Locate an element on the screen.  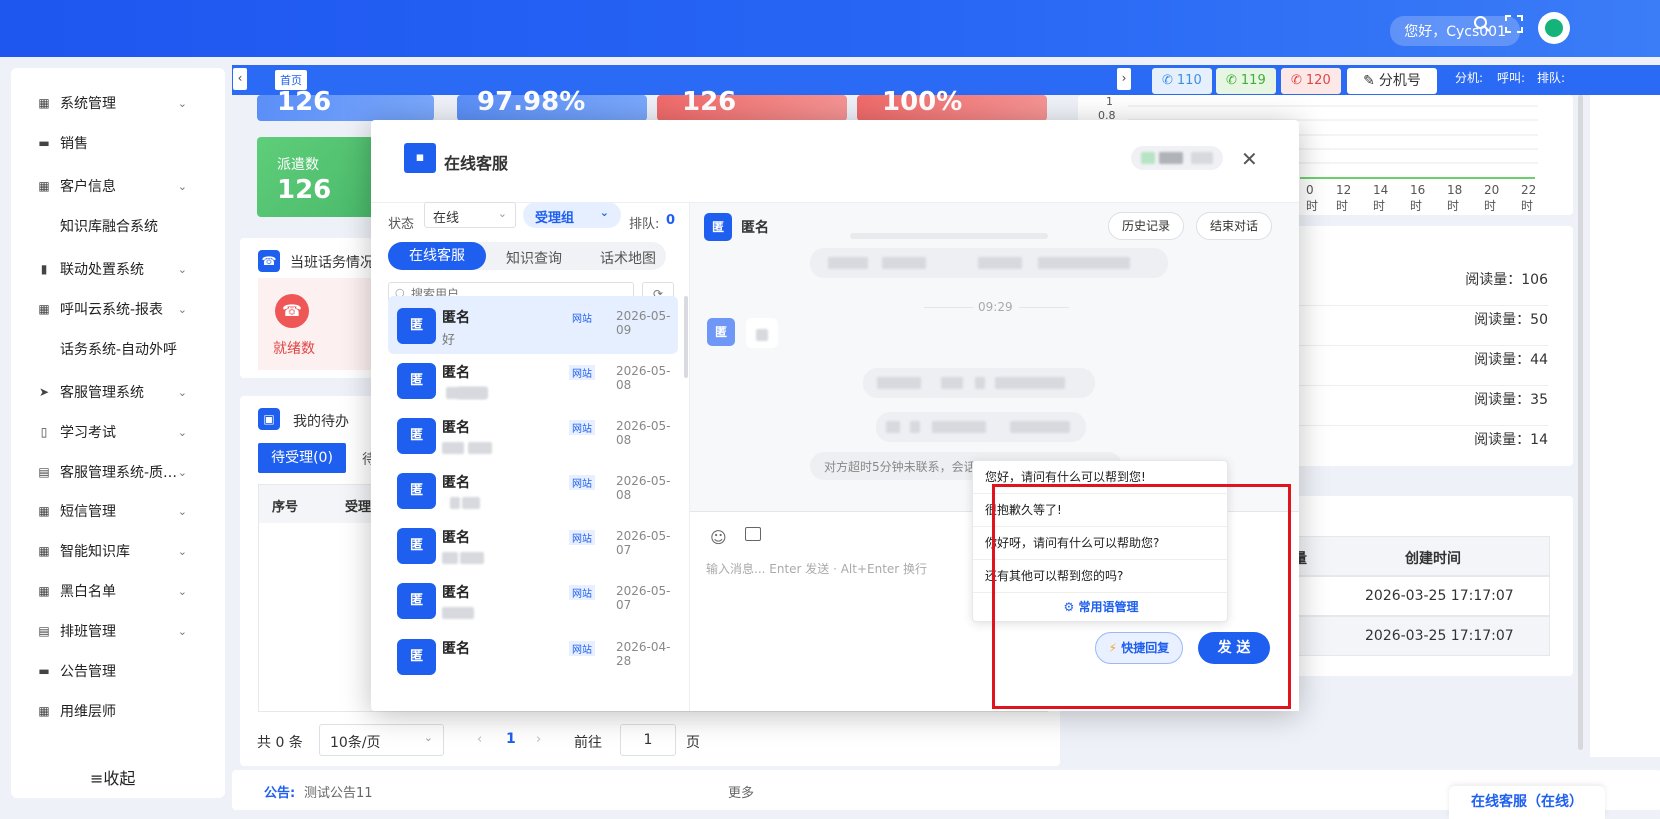
sidebar-item-label: 系统管理 is located at coordinates (88, 104).